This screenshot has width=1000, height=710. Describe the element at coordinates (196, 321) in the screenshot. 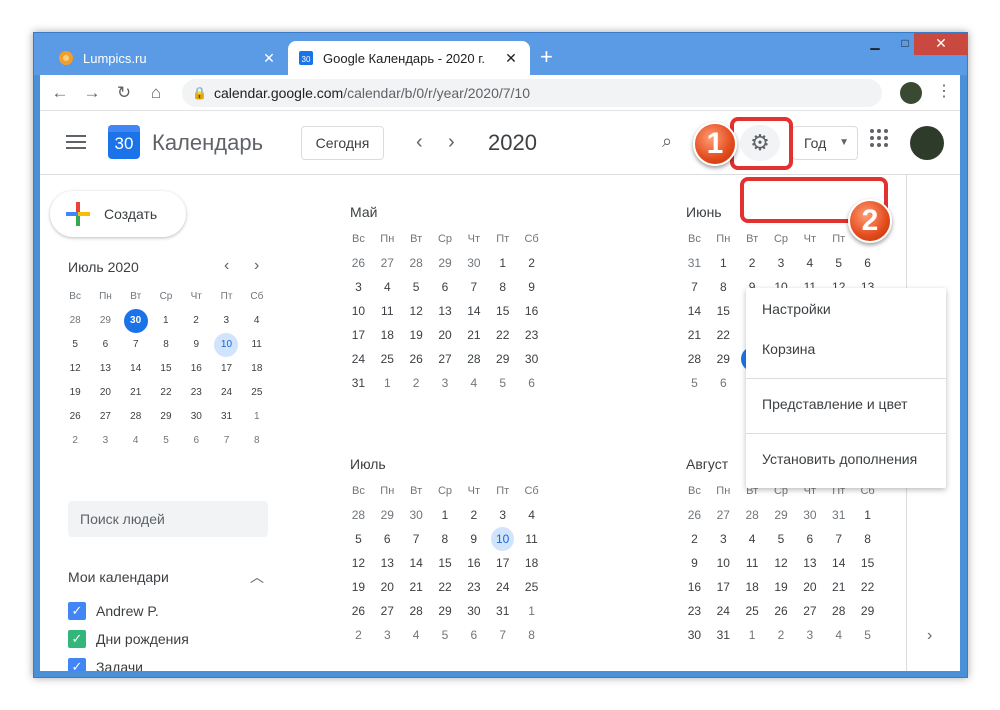

I see `day-cell: 2` at that location.